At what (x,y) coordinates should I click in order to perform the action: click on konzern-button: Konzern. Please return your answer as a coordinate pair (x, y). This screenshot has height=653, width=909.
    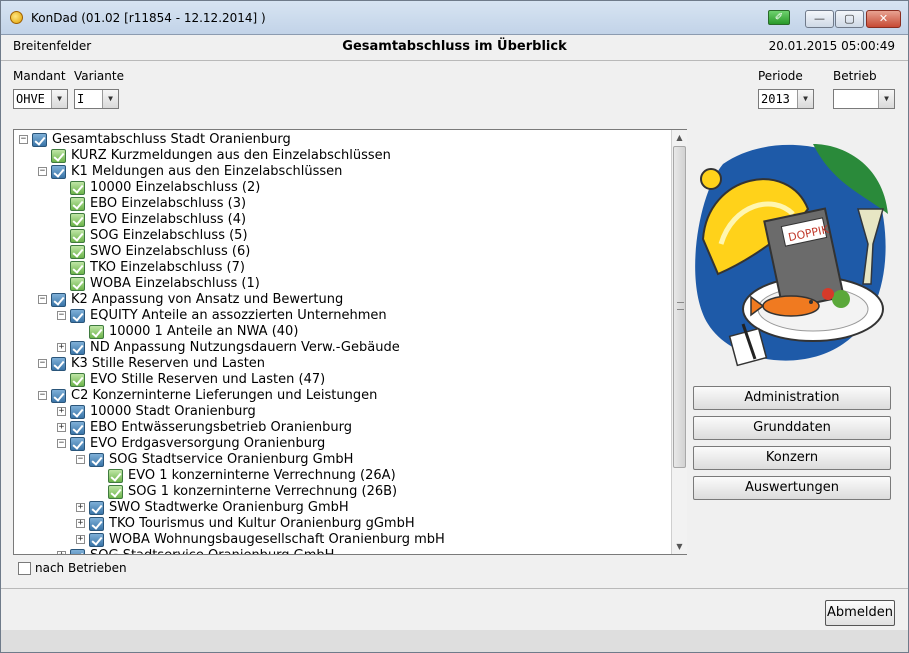
    Looking at the image, I should click on (792, 458).